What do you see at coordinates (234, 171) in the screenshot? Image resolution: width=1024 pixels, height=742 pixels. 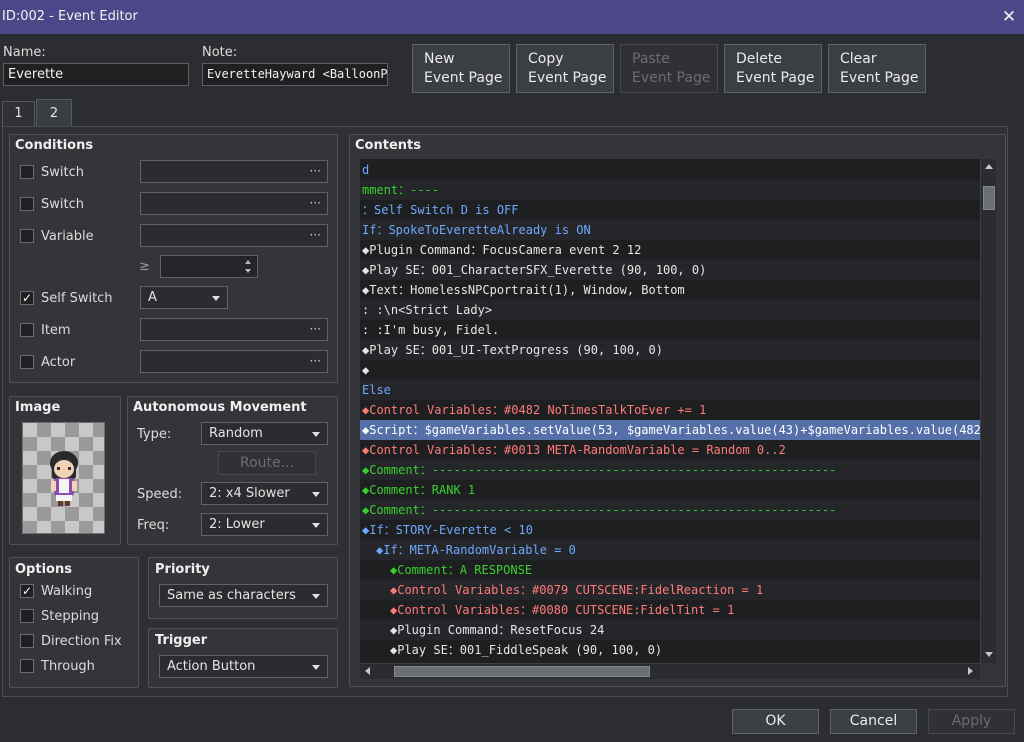 I see `switch1-field: ···` at bounding box center [234, 171].